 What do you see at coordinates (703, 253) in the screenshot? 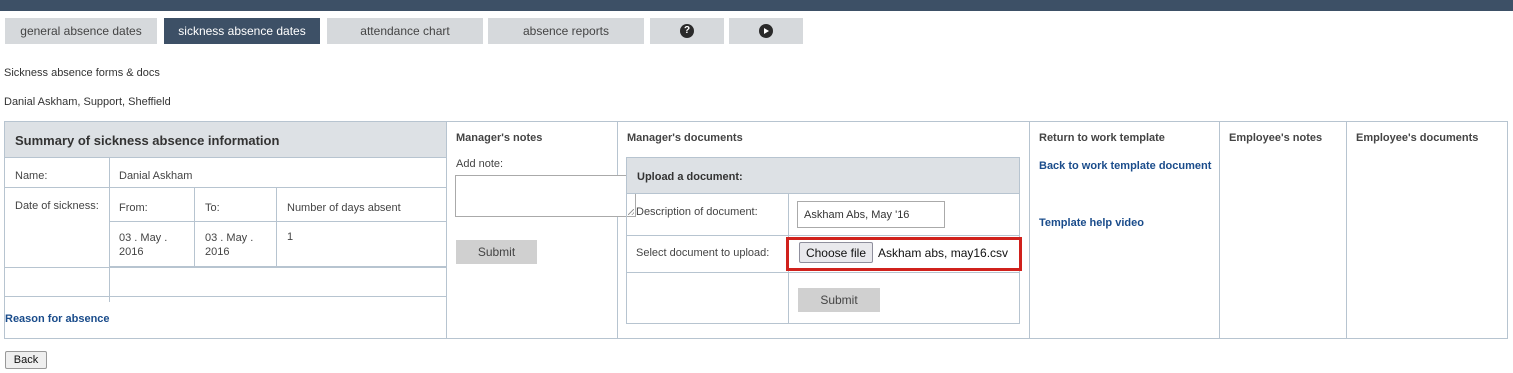
I see `select-document-label: Select document to upload:` at bounding box center [703, 253].